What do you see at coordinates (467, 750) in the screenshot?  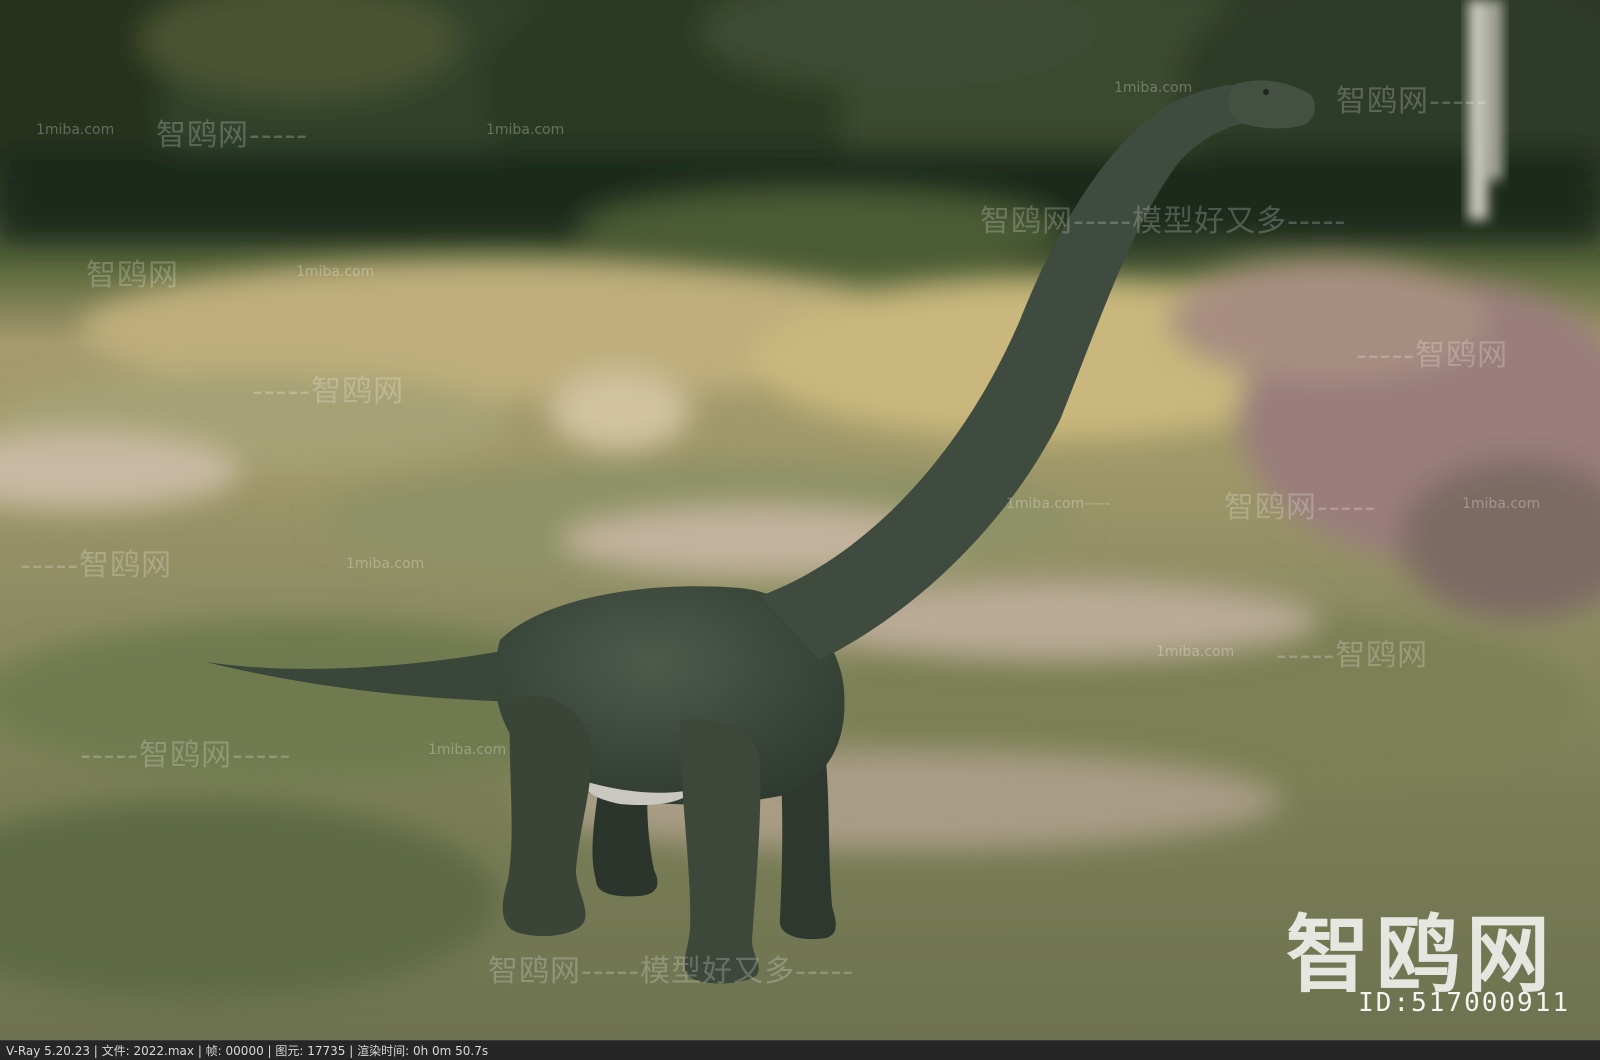 I see `watermark-site-left-4: 1miba.com` at bounding box center [467, 750].